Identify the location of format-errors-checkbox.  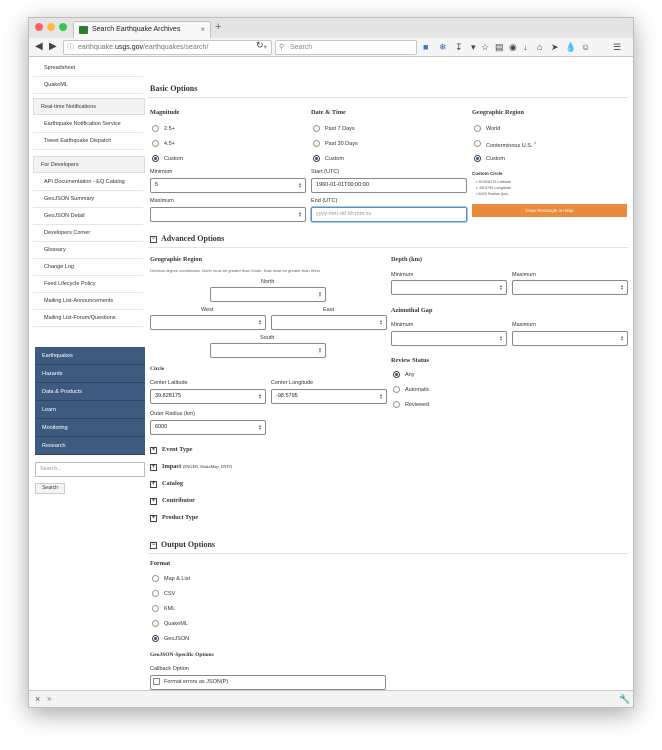
(156, 681).